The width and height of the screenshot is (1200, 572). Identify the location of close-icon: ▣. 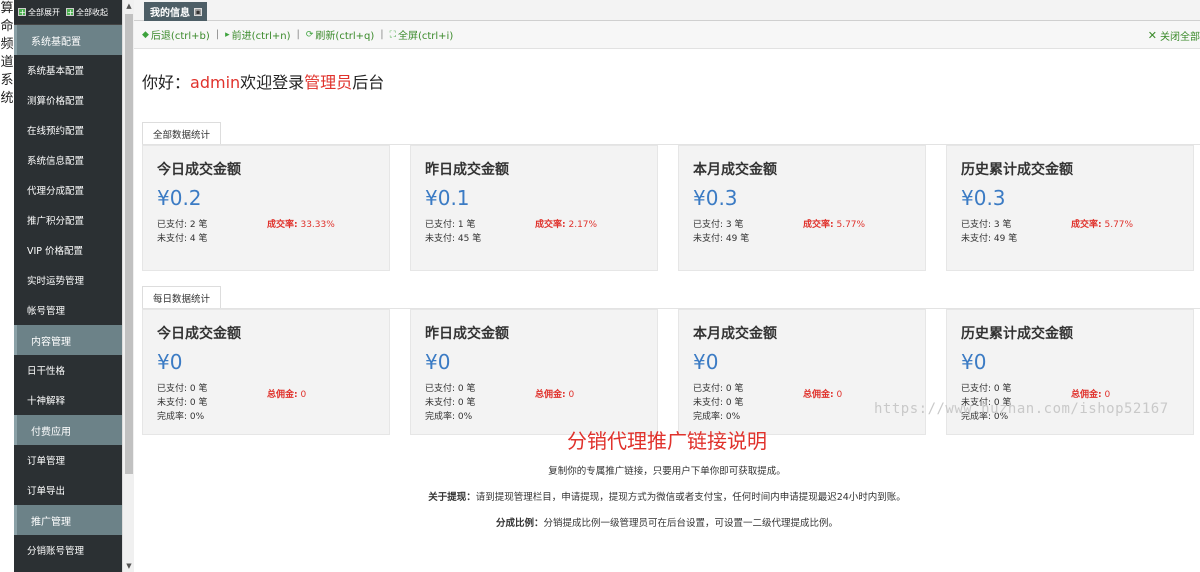
(198, 11).